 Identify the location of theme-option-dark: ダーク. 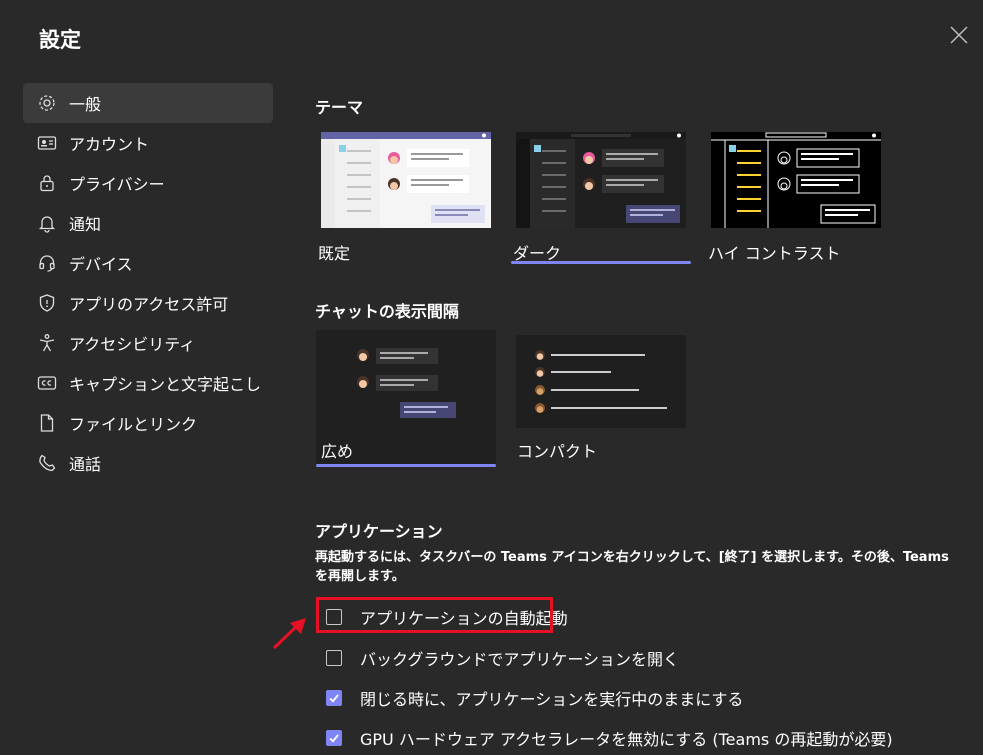
(601, 195).